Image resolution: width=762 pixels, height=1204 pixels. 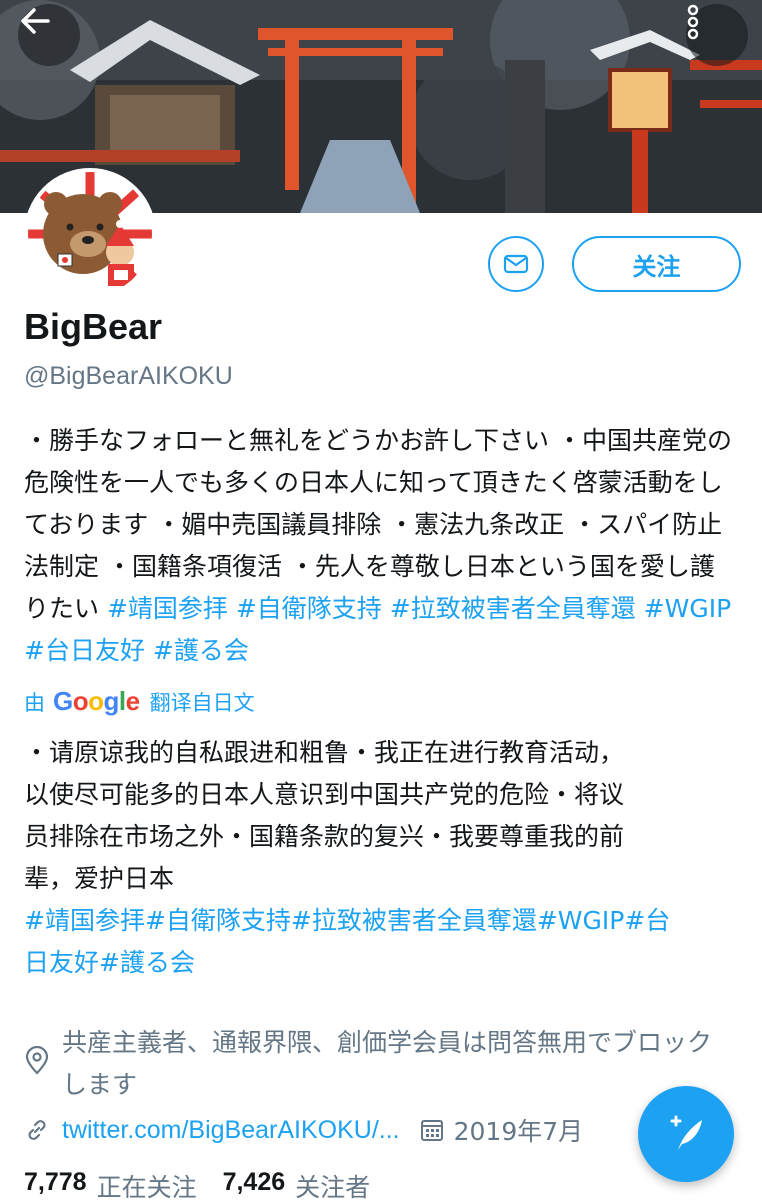 I want to click on envelope-icon, so click(x=516, y=264).